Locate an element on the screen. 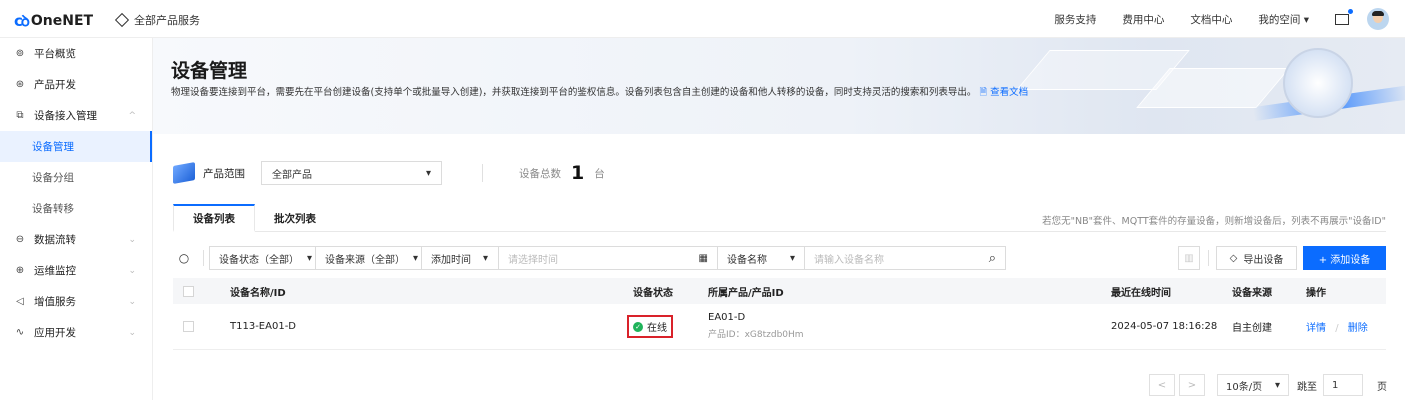 Image resolution: width=1405 pixels, height=400 pixels. logo-mark-icon: cꝺ is located at coordinates (22, 21).